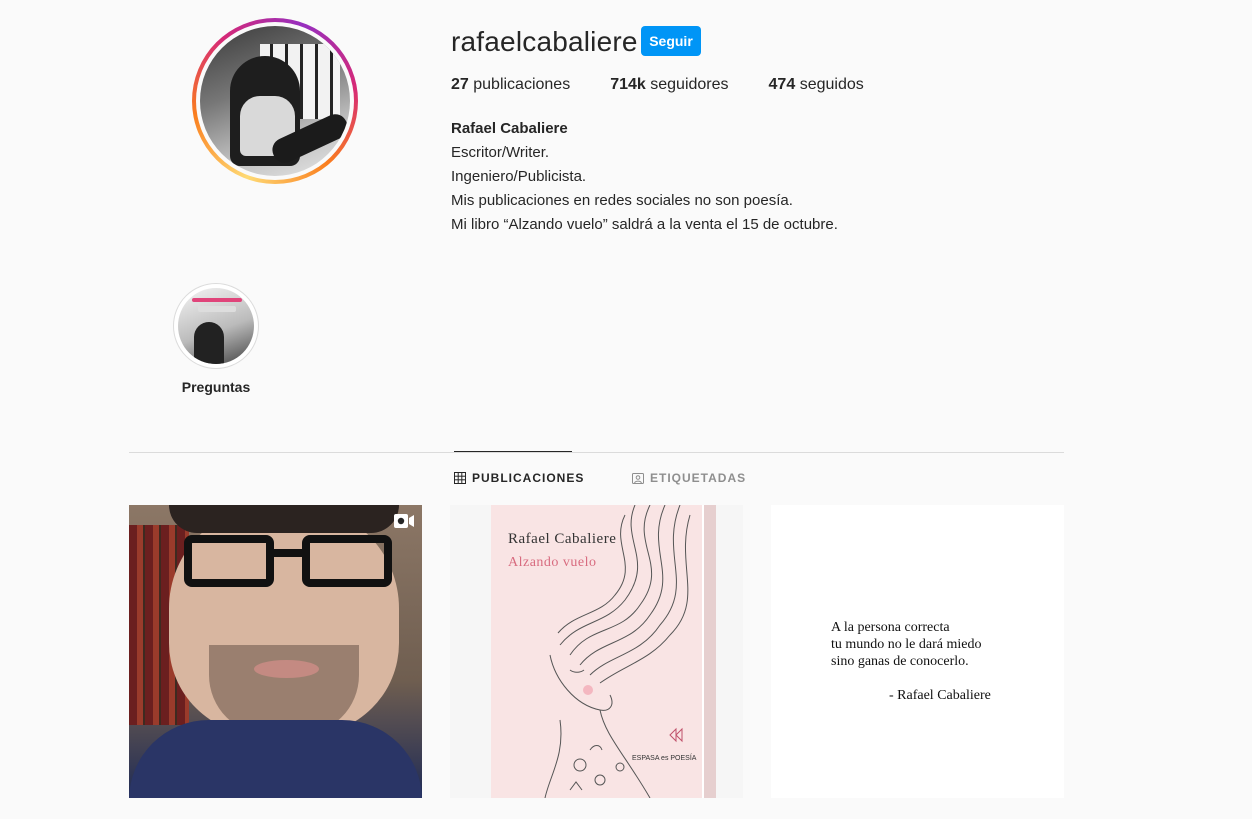 This screenshot has width=1252, height=819. I want to click on profile-avatar, so click(275, 101).